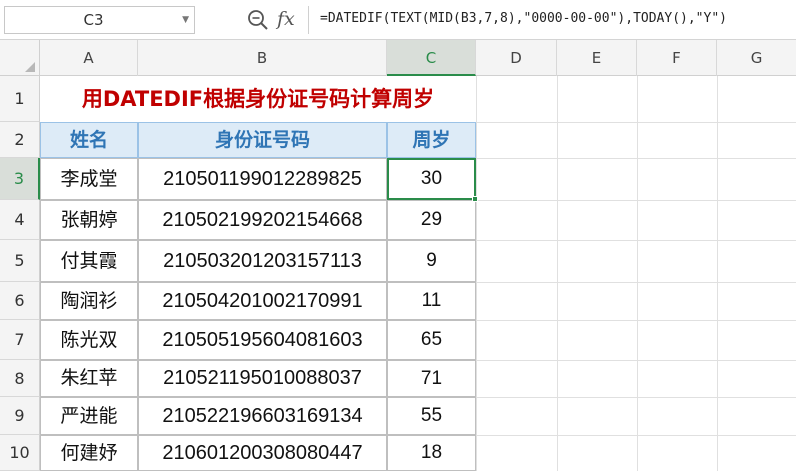 Image resolution: width=796 pixels, height=471 pixels. What do you see at coordinates (89, 220) in the screenshot?
I see `name-cell: 张朝婷` at bounding box center [89, 220].